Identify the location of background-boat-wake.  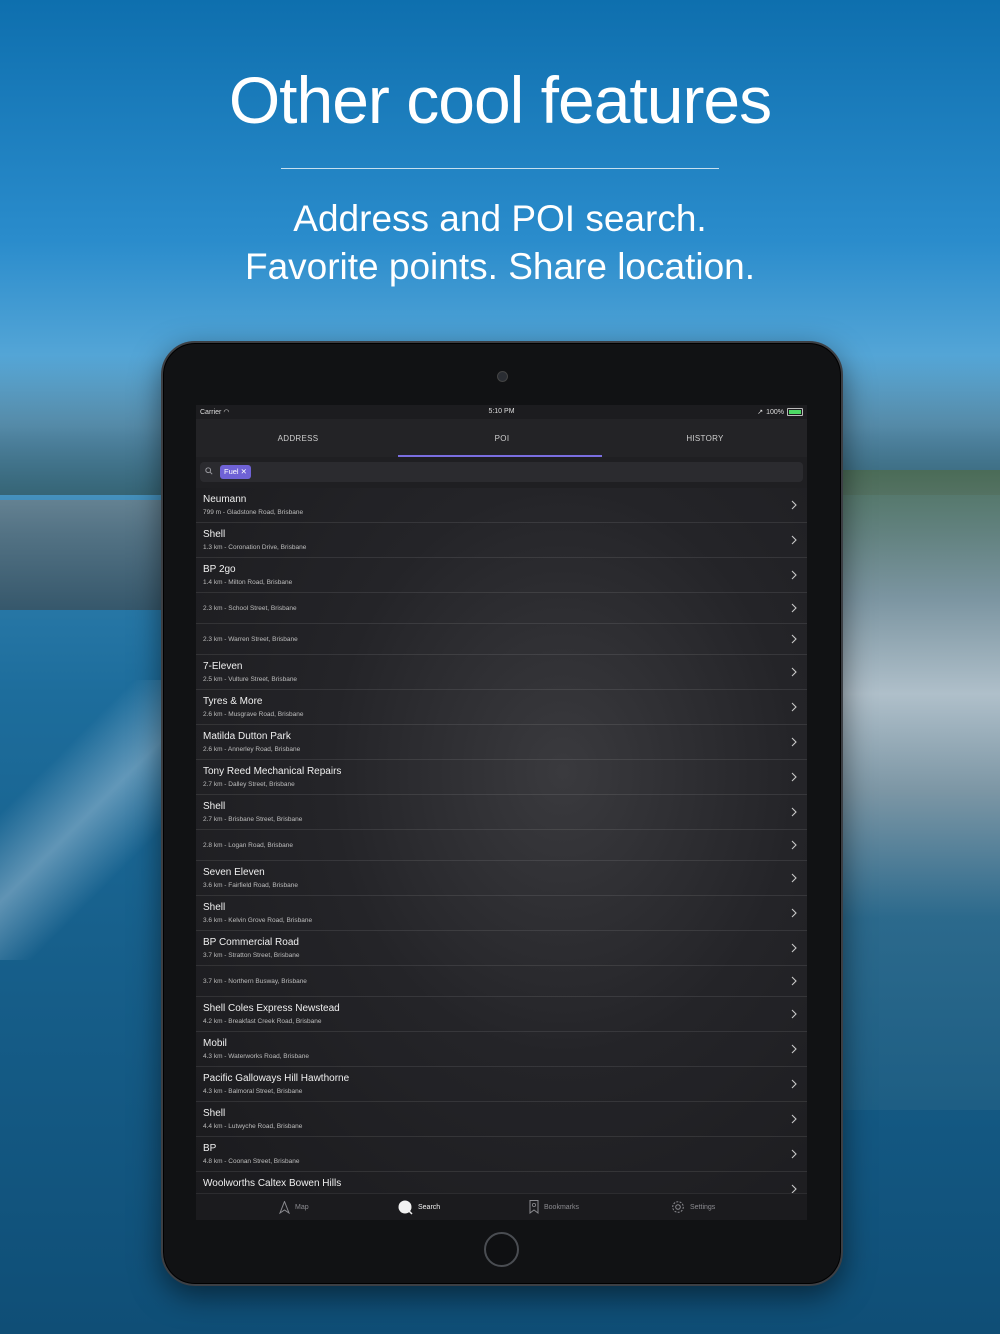
(82, 820).